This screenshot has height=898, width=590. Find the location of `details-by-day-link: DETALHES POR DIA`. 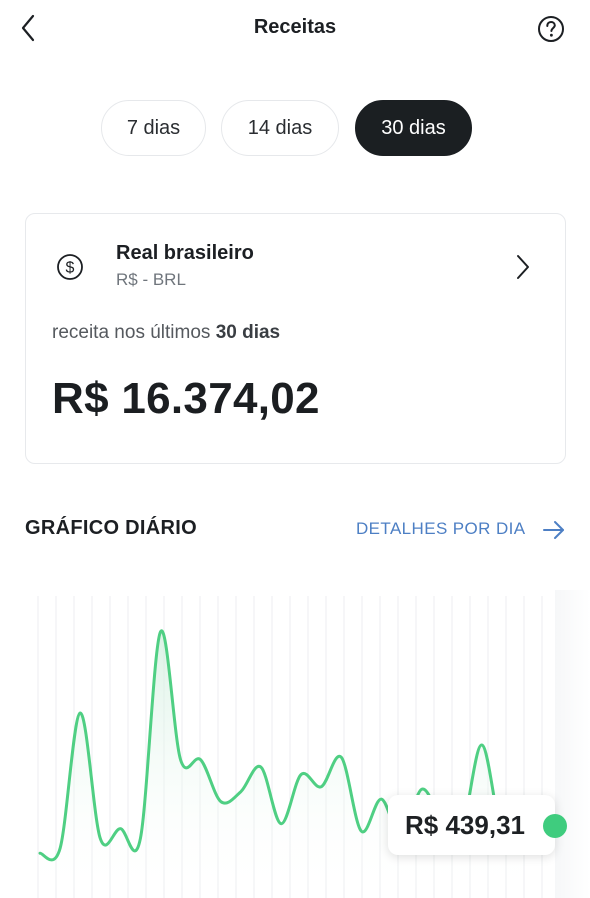

details-by-day-link: DETALHES POR DIA is located at coordinates (441, 529).